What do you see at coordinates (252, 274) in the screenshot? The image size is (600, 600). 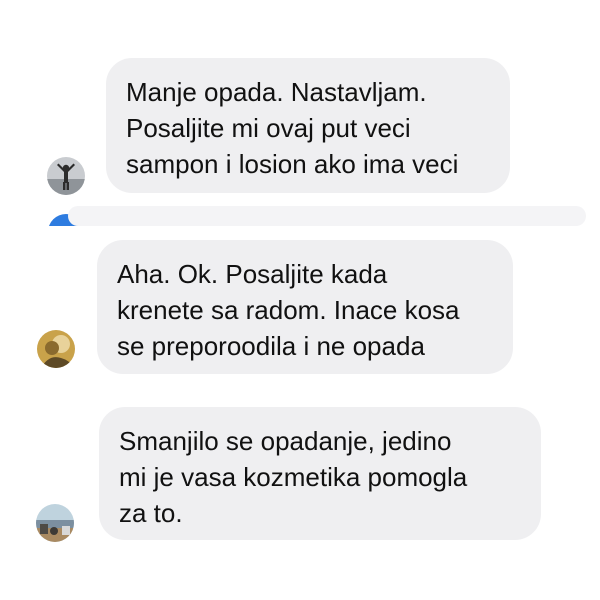 I see `message-text-line: Aha. Ok. Posaljite kada` at bounding box center [252, 274].